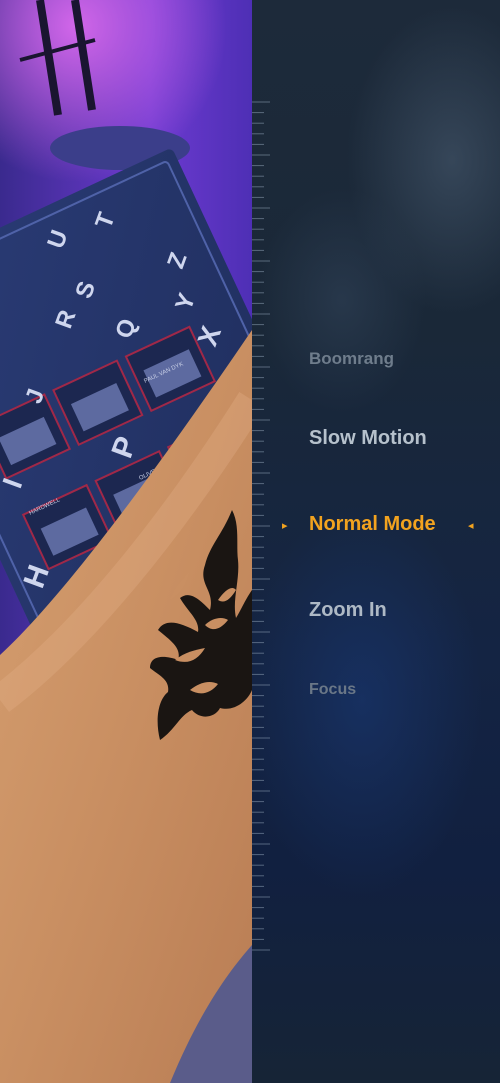 The height and width of the screenshot is (1083, 500). What do you see at coordinates (368, 438) in the screenshot?
I see `mode-slow-motion: Slow Motion` at bounding box center [368, 438].